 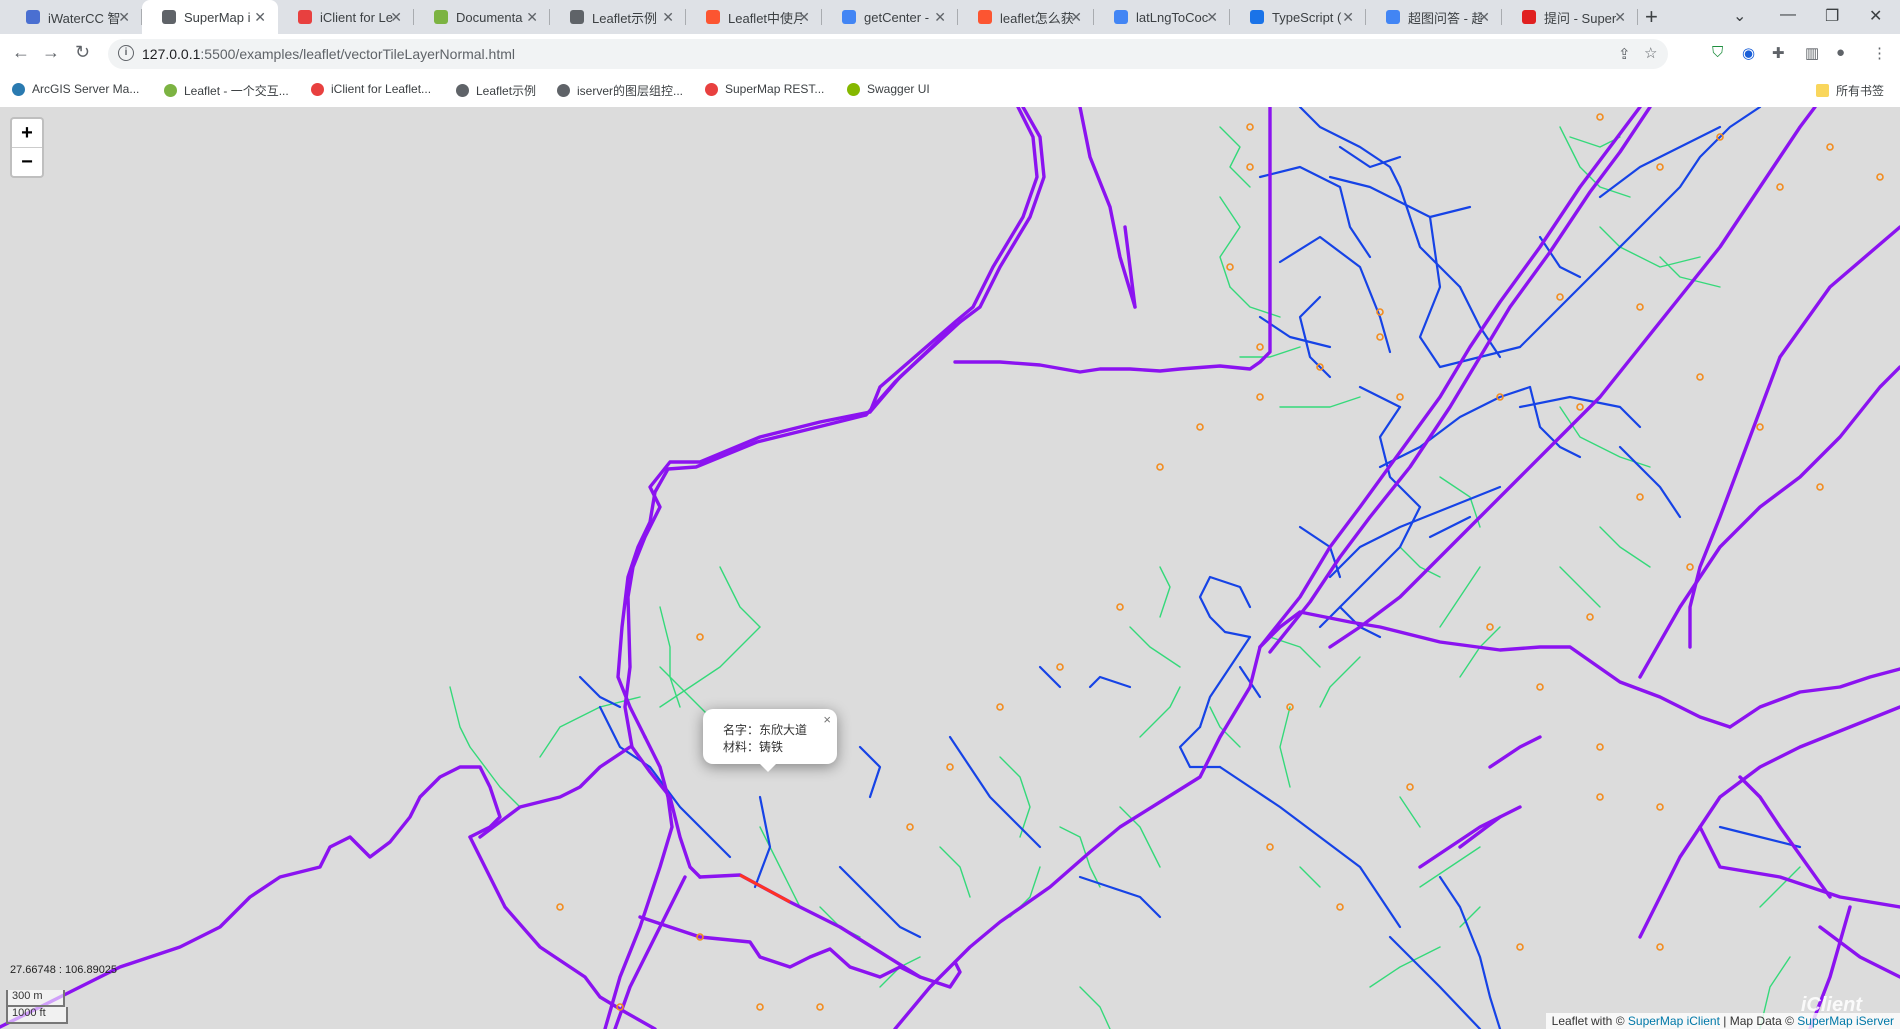 I want to click on minimize-icon: —, so click(x=1788, y=15).